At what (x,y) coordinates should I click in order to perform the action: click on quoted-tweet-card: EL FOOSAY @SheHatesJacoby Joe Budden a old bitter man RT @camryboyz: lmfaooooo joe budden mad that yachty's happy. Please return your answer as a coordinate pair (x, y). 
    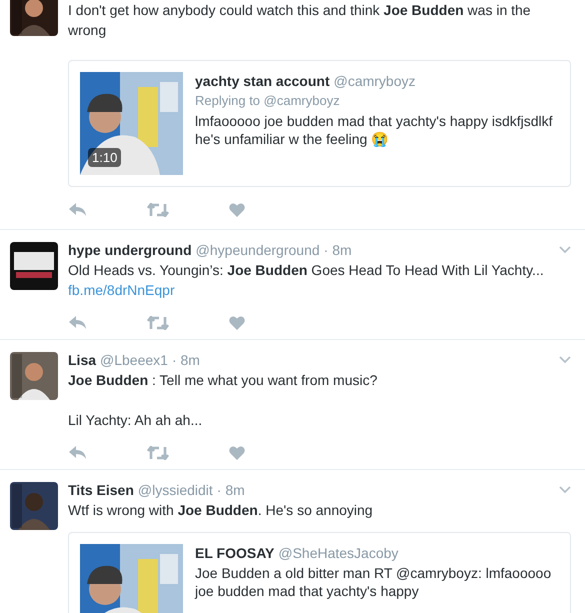
    Looking at the image, I should click on (319, 572).